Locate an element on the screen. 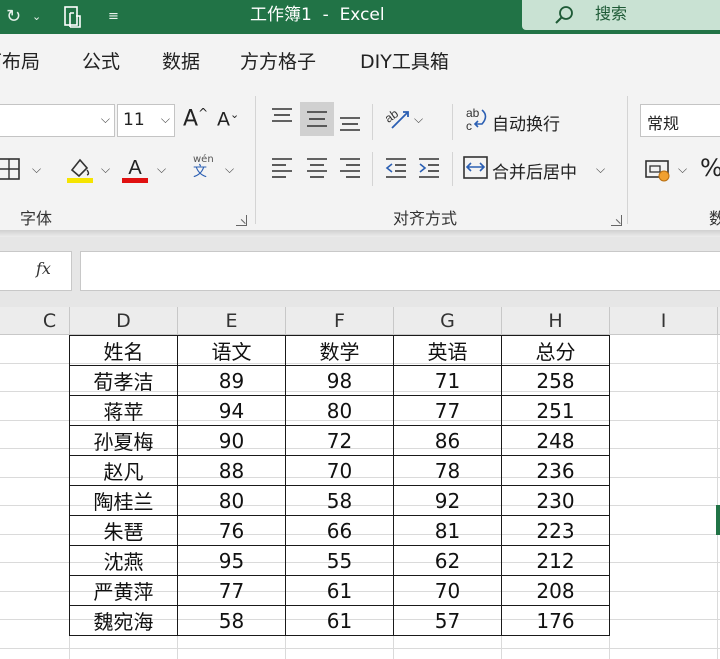 The image size is (720, 659). column-header-g: G is located at coordinates (448, 321).